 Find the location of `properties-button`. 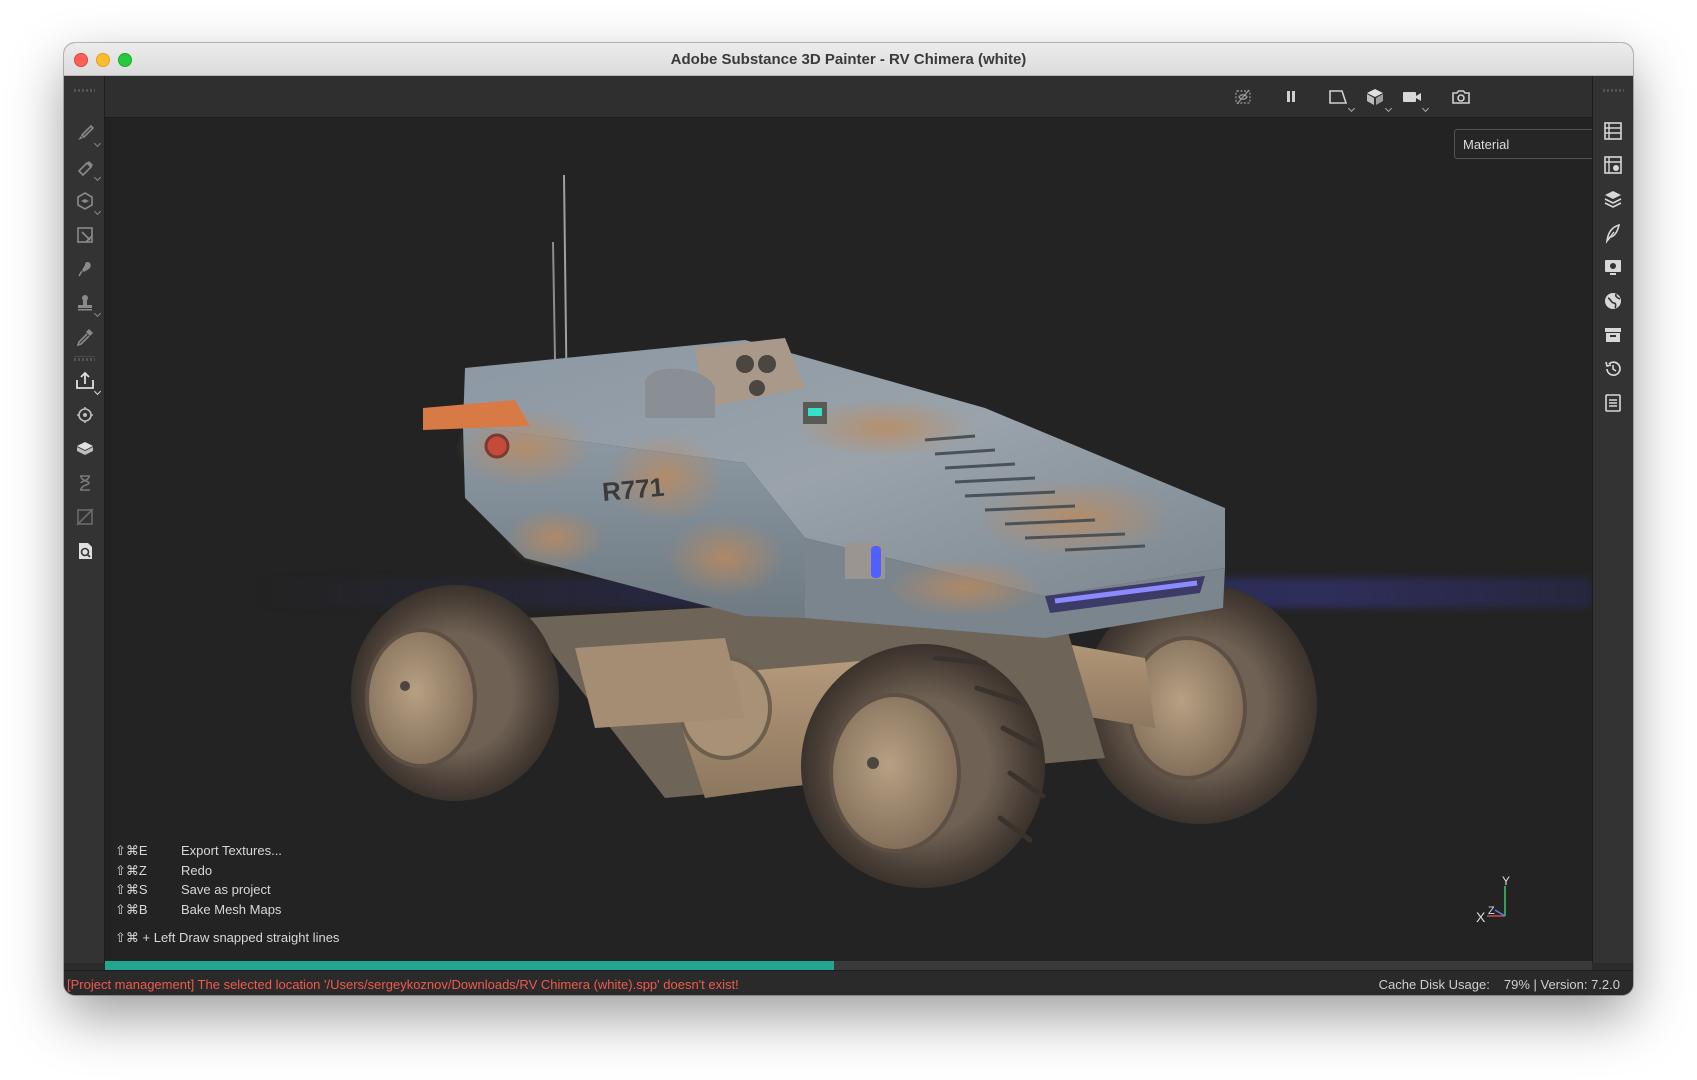

properties-button is located at coordinates (1614, 234).